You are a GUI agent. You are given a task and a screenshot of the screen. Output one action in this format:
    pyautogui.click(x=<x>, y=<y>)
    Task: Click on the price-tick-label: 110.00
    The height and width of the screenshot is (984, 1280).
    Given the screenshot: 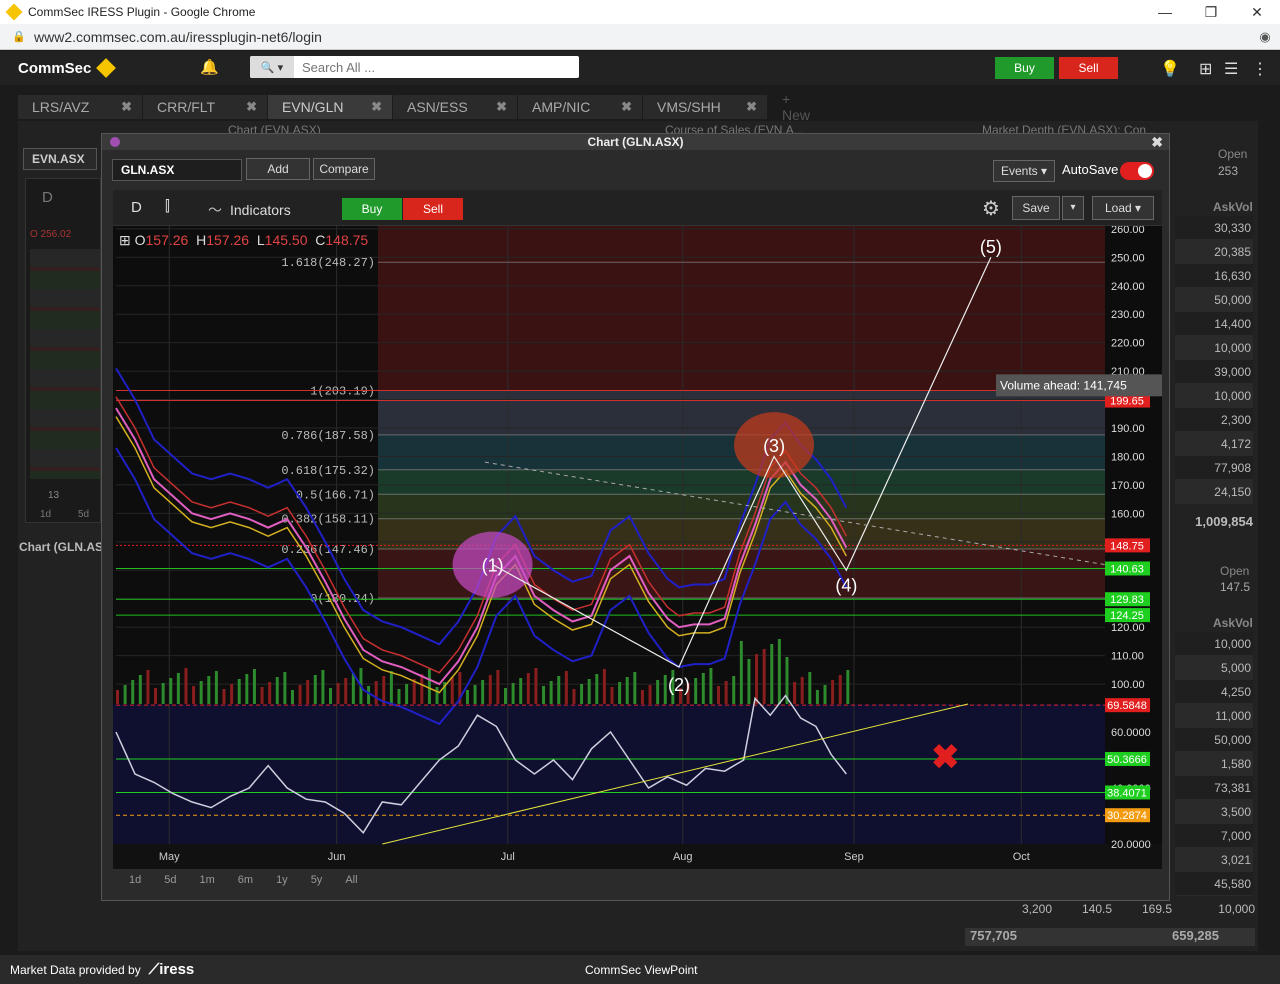 What is the action you would take?
    pyautogui.click(x=1127, y=657)
    